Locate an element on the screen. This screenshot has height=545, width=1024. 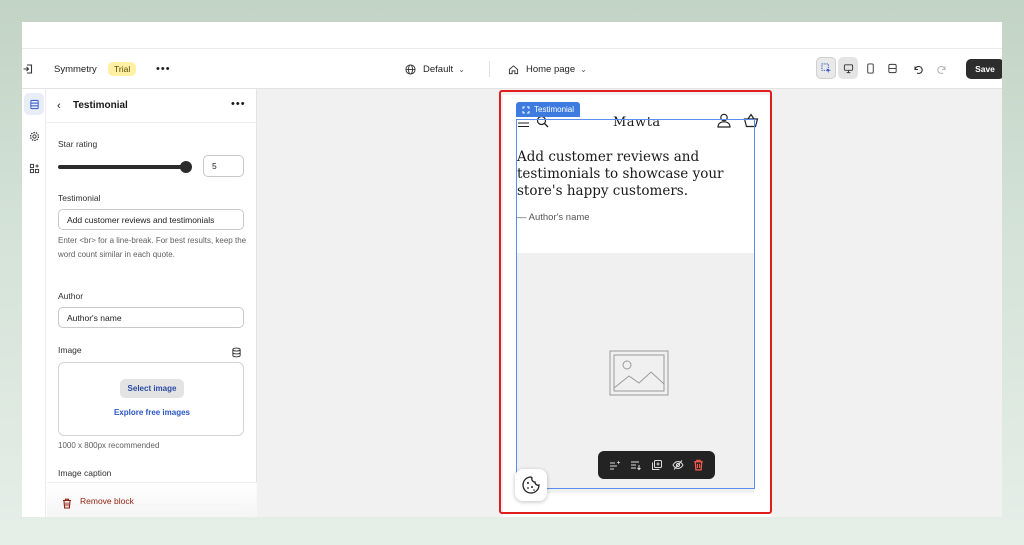
desktop-view-button is located at coordinates (848, 68).